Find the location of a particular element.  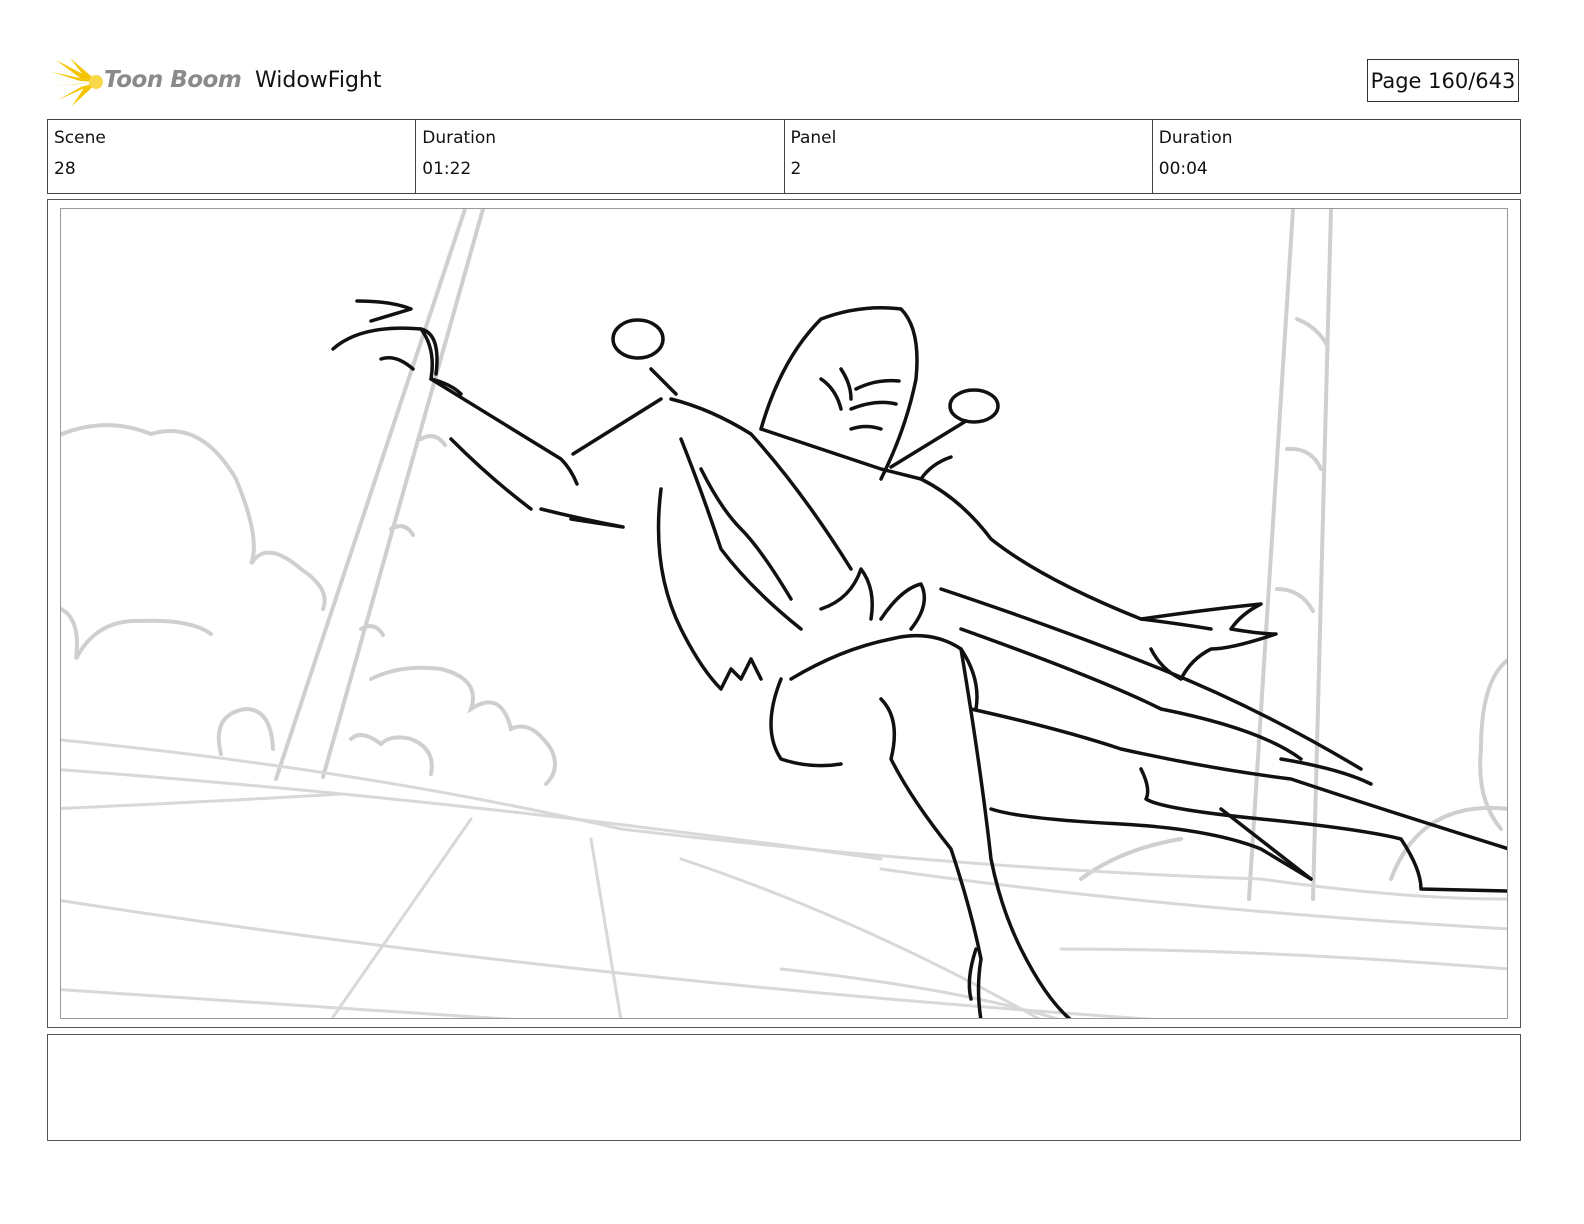

scene-label: Scene is located at coordinates (80, 138).